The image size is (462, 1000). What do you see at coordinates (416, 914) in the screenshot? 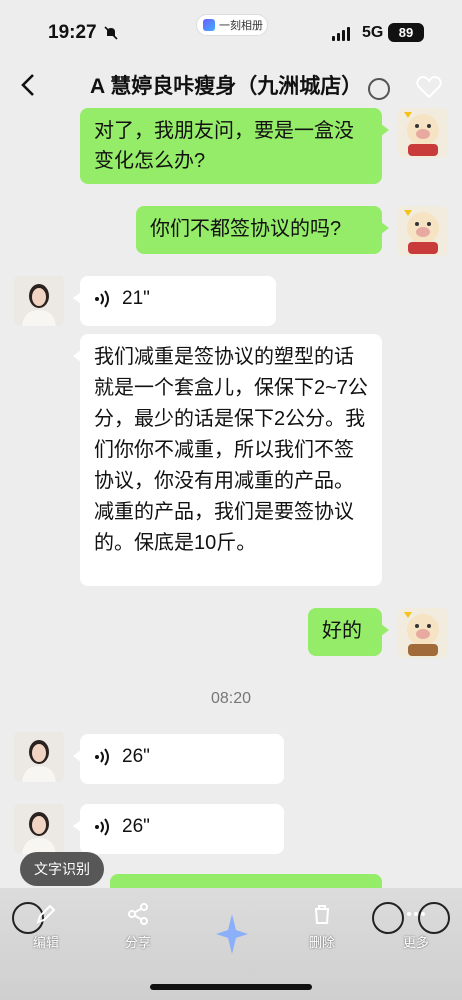
I see `more-dots-icon` at bounding box center [416, 914].